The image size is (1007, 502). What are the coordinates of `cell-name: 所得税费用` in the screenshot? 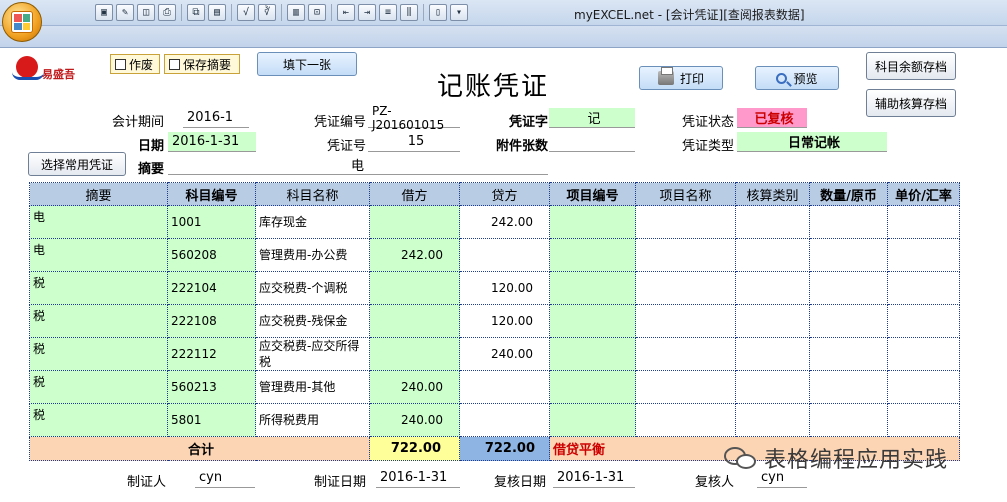 It's located at (312, 420).